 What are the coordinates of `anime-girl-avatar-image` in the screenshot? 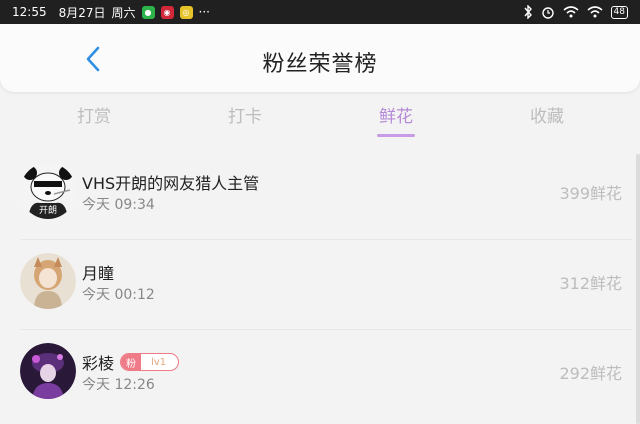 It's located at (48, 281).